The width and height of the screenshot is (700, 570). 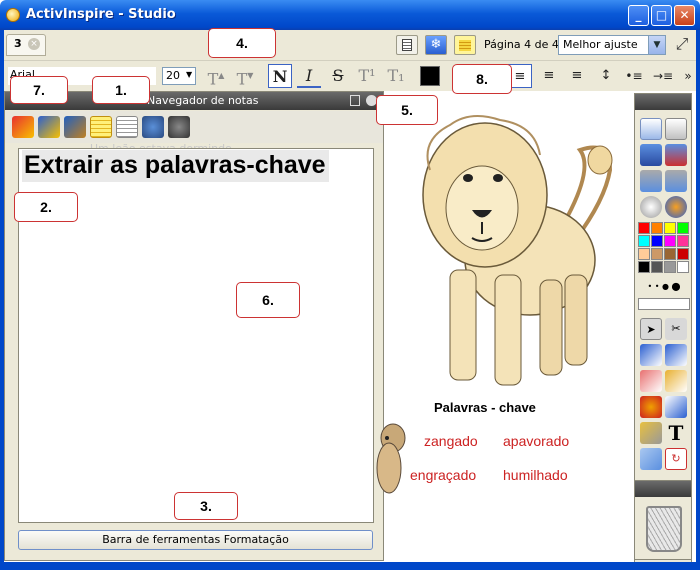 I want to click on tab-close-icon: ×, so click(x=34, y=44).